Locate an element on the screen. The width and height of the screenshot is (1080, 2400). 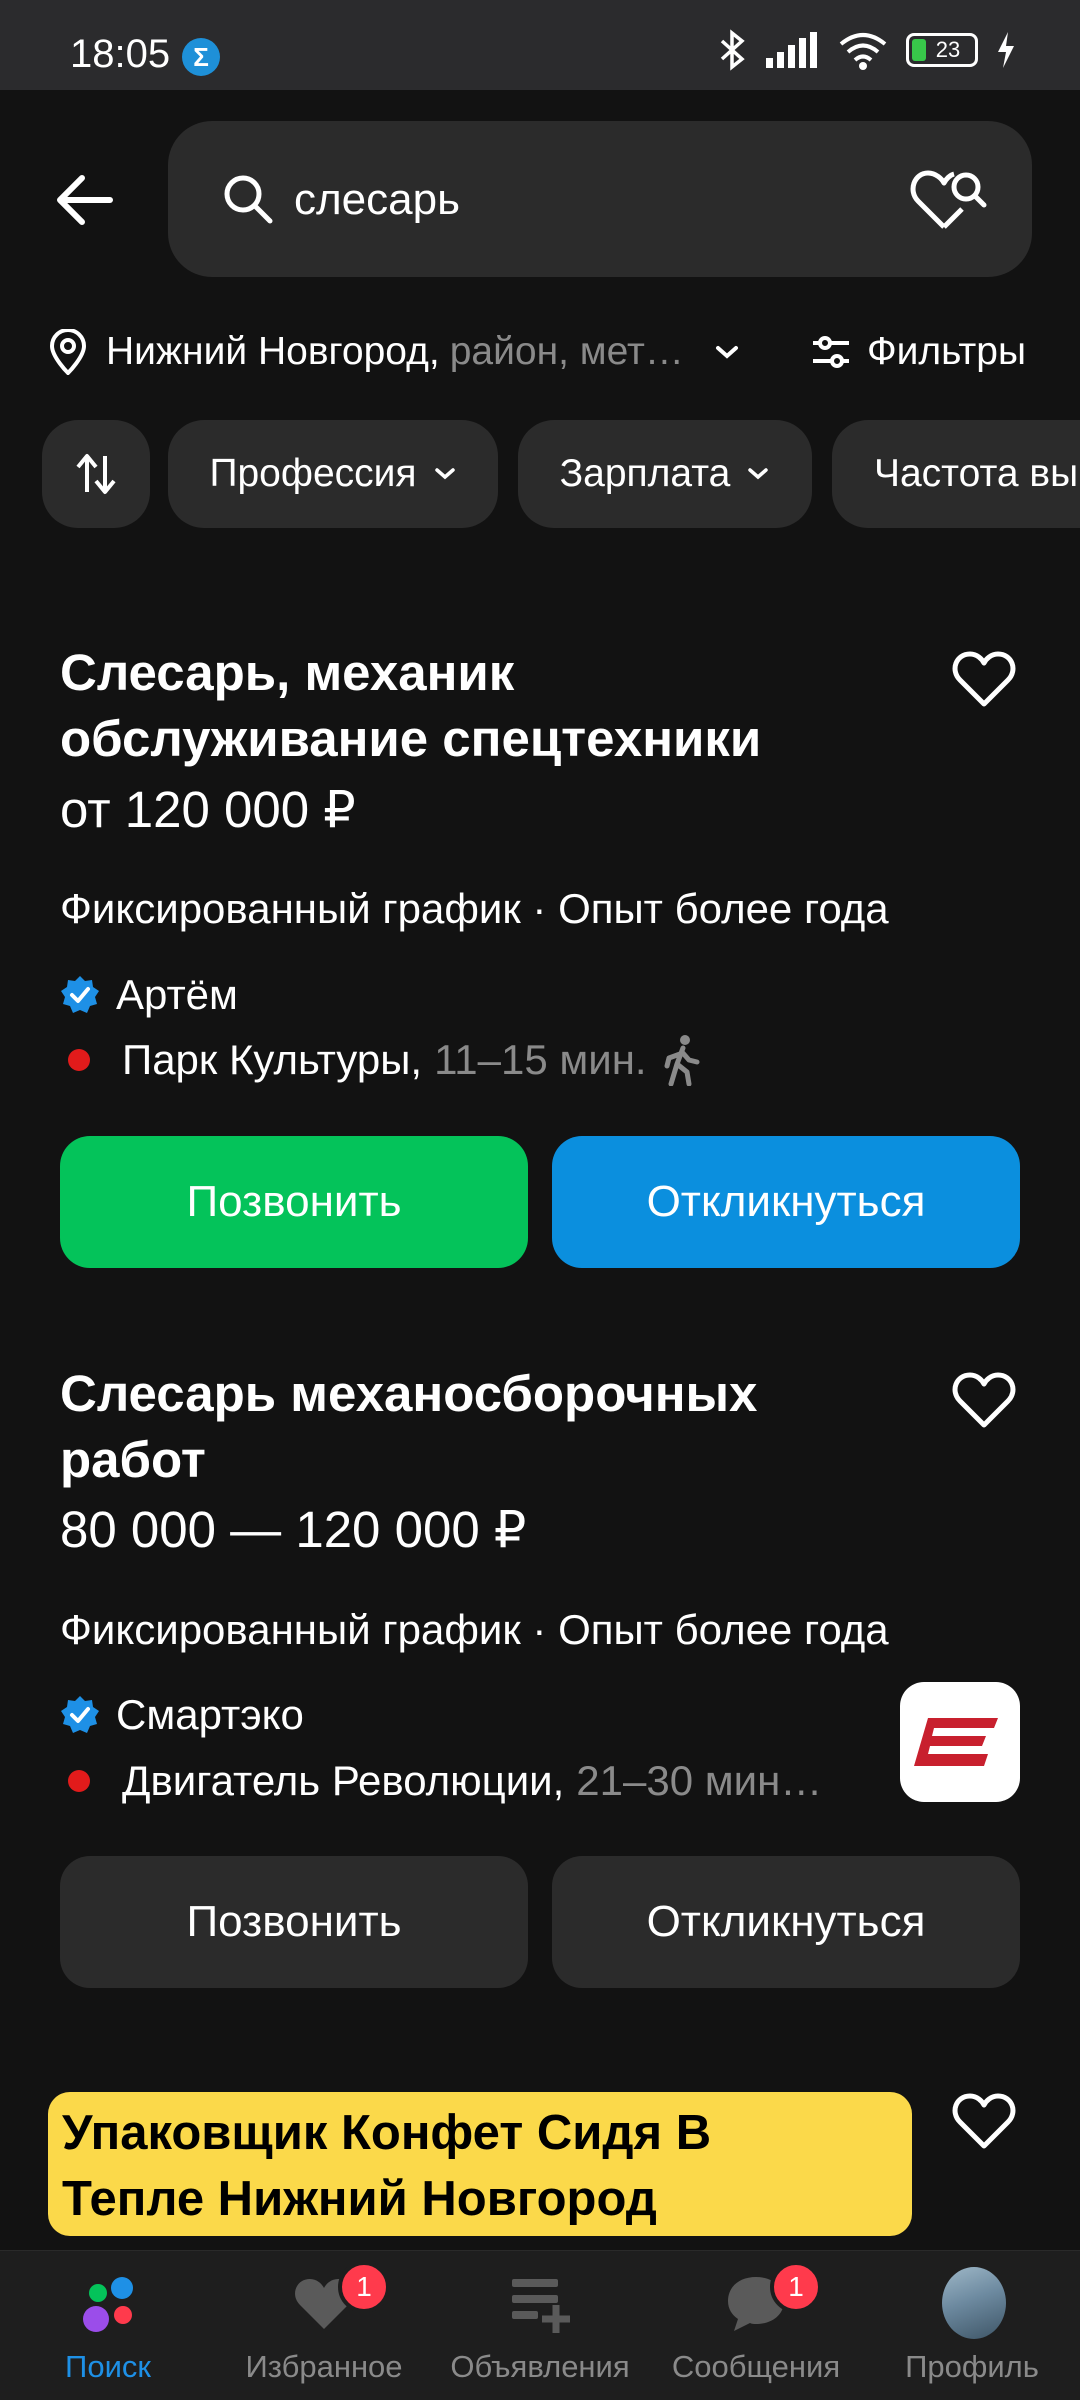
vacancy-title-line: обслуживание спецтехники is located at coordinates (411, 738).